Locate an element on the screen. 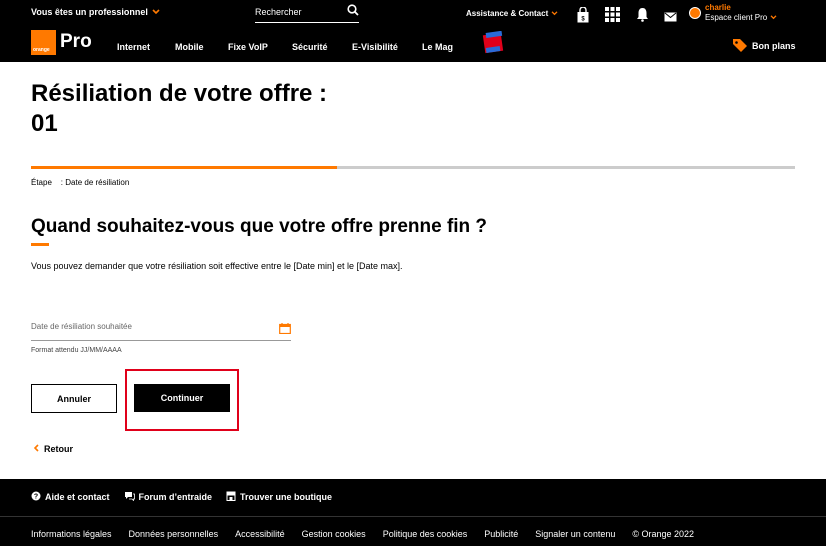 Image resolution: width=826 pixels, height=546 pixels. espace-client-menu: charlie Espace client Pro is located at coordinates (733, 13).